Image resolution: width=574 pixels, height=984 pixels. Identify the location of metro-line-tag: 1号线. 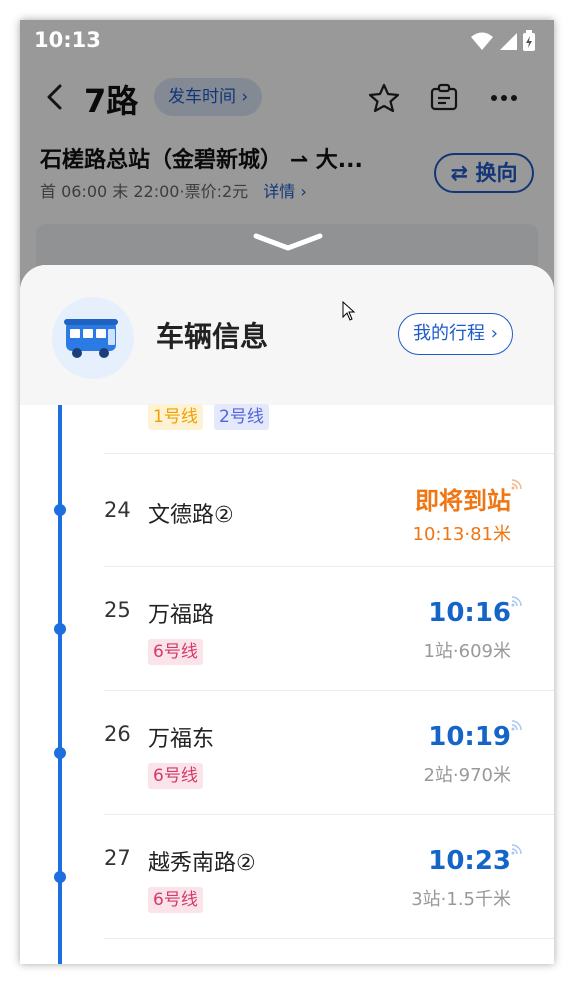
(175, 417).